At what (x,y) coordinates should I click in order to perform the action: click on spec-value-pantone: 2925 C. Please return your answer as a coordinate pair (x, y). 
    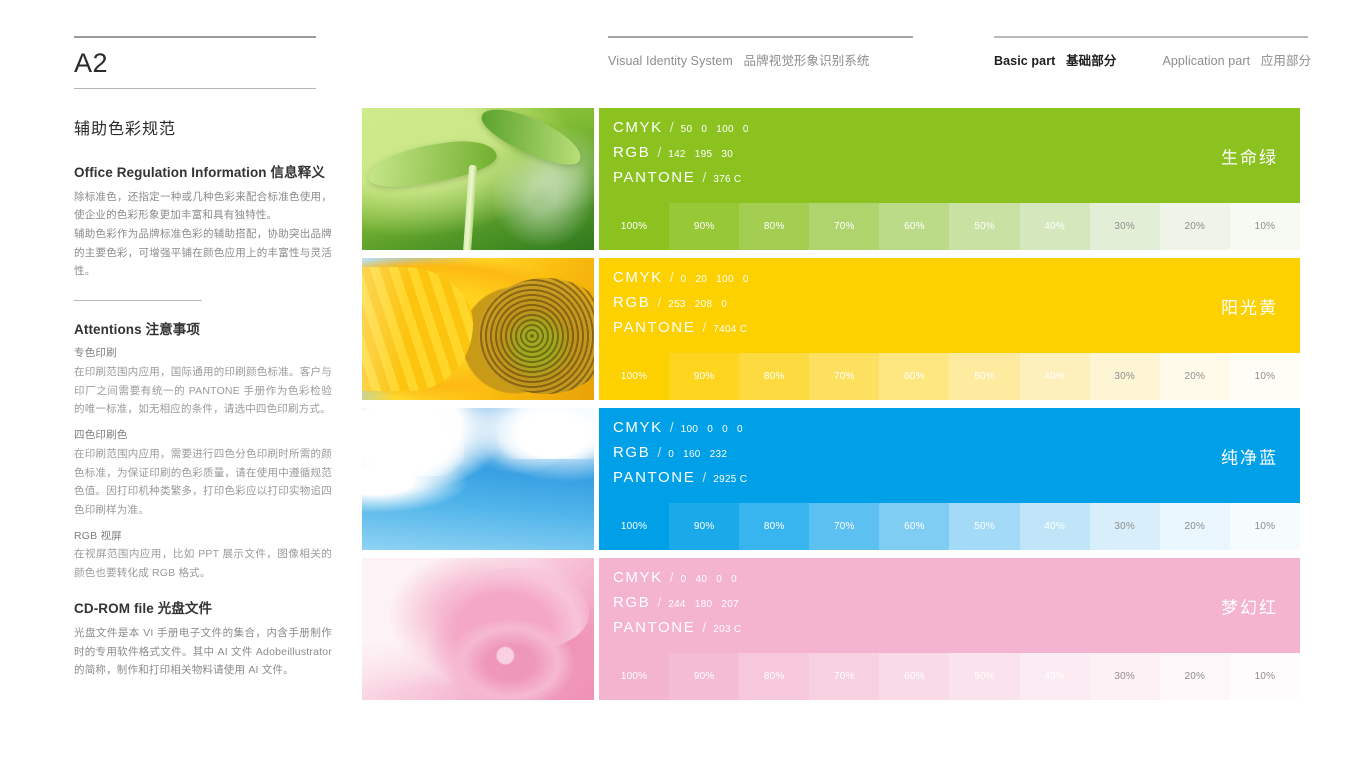
    Looking at the image, I should click on (730, 479).